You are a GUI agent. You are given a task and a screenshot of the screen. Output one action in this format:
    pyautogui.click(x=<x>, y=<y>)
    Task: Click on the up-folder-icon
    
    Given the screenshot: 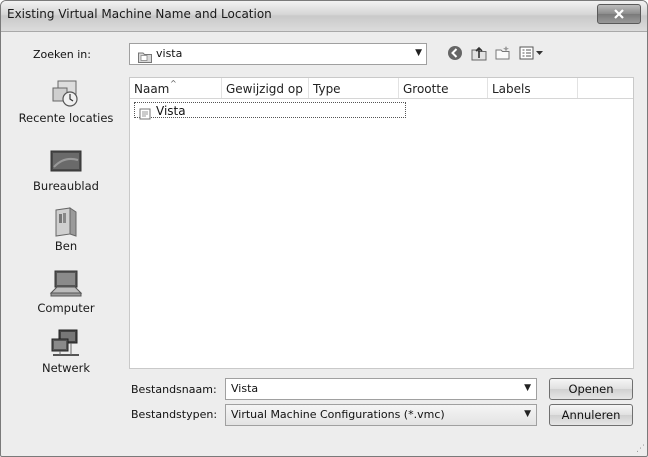 What is the action you would take?
    pyautogui.click(x=479, y=53)
    